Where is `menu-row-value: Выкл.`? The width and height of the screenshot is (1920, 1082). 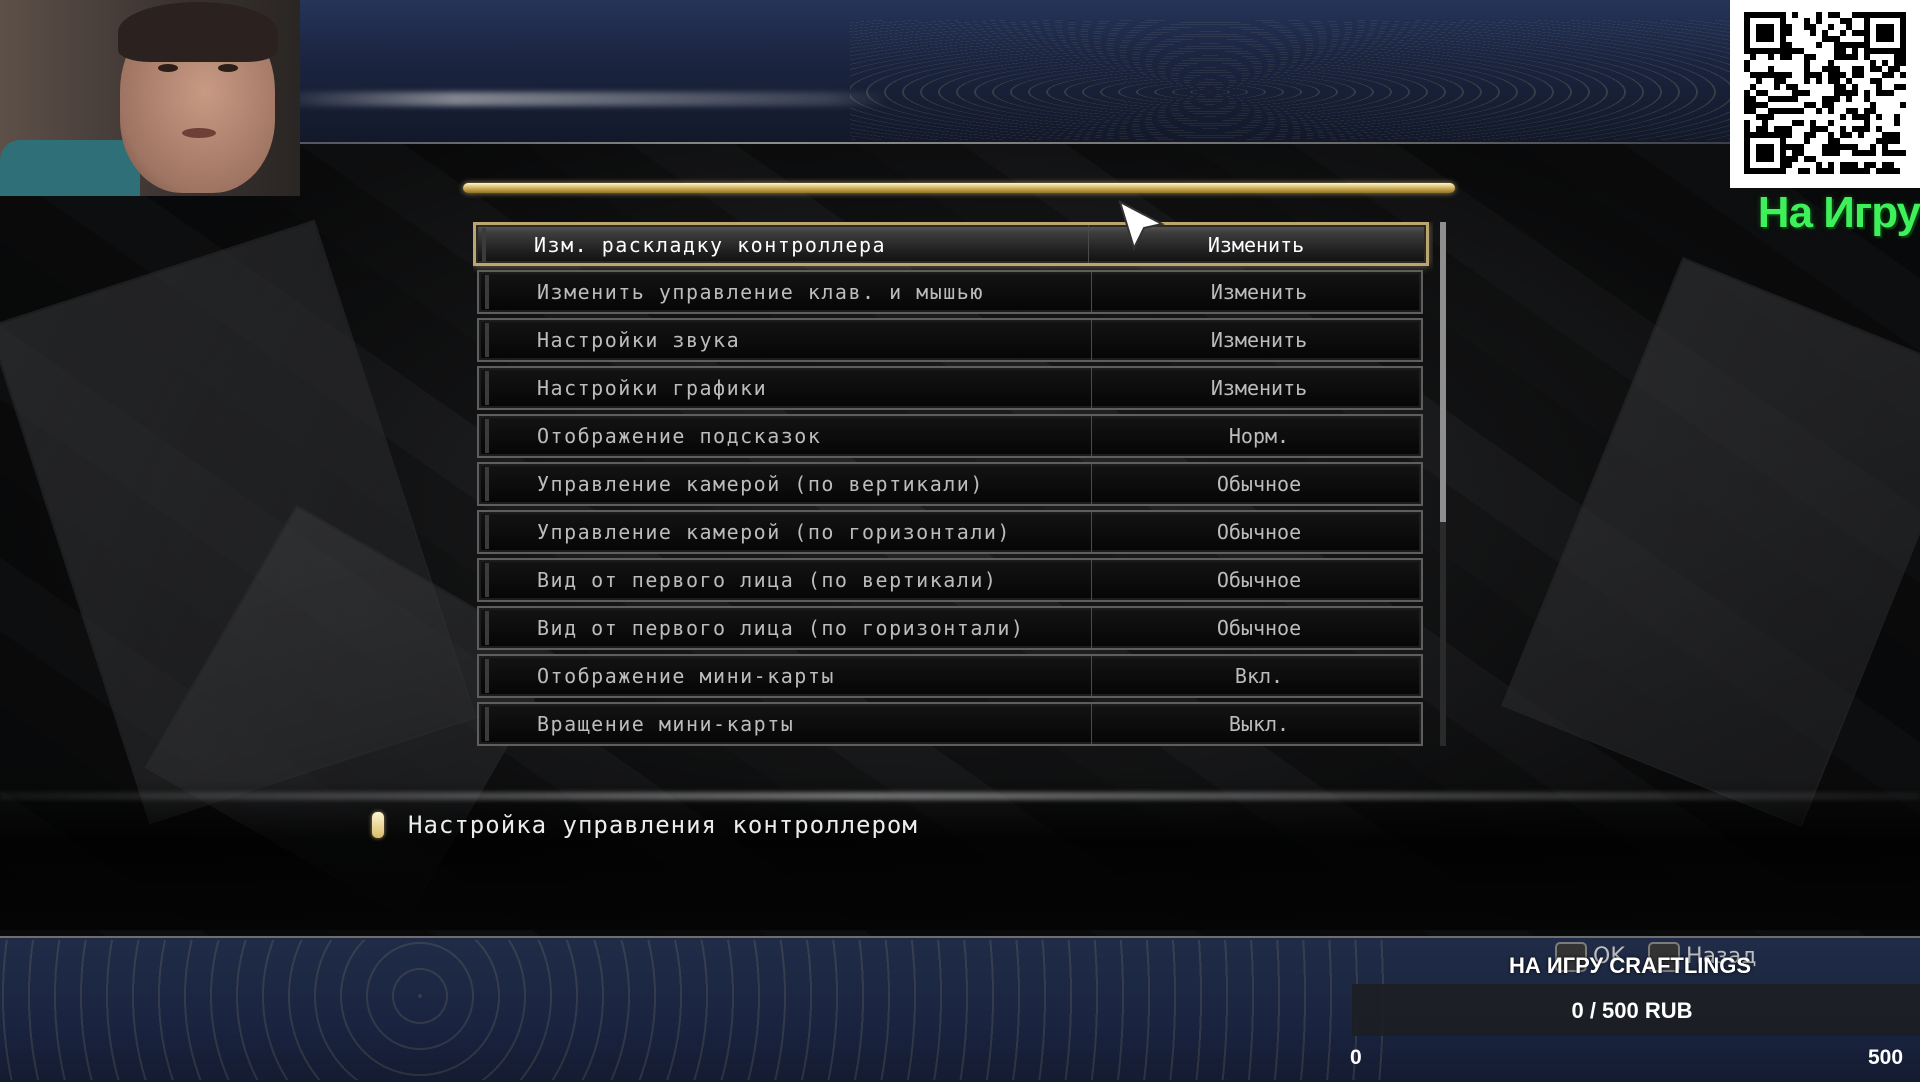 menu-row-value: Выкл. is located at coordinates (1259, 724).